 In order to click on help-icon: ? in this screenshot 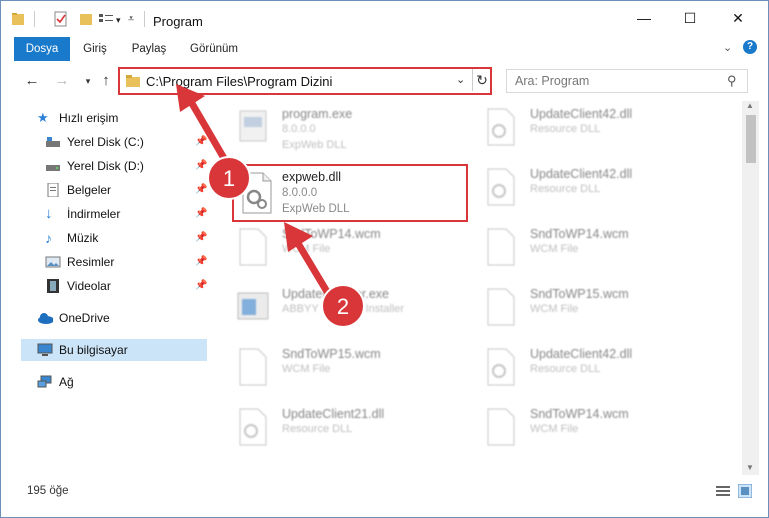, I will do `click(750, 47)`.